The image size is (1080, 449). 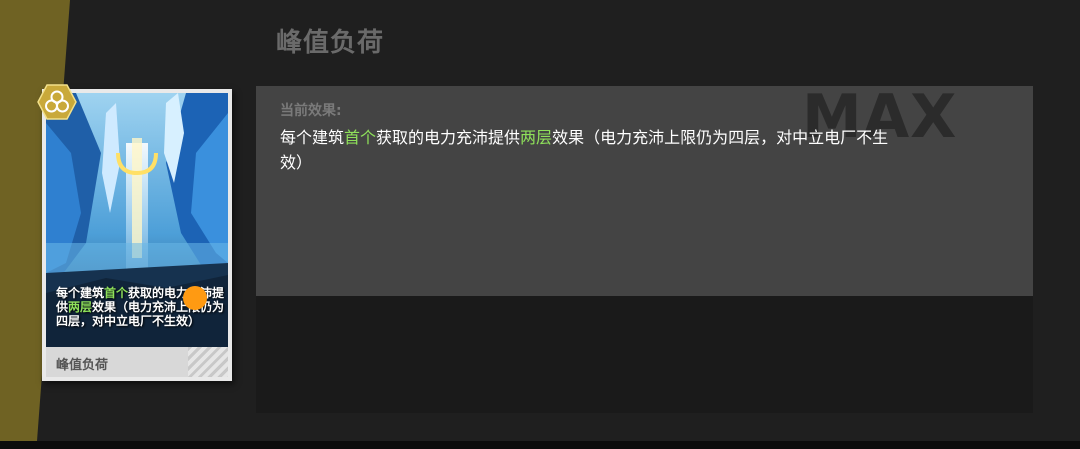 What do you see at coordinates (312, 137) in the screenshot?
I see `effect-text-part: 每个建筑` at bounding box center [312, 137].